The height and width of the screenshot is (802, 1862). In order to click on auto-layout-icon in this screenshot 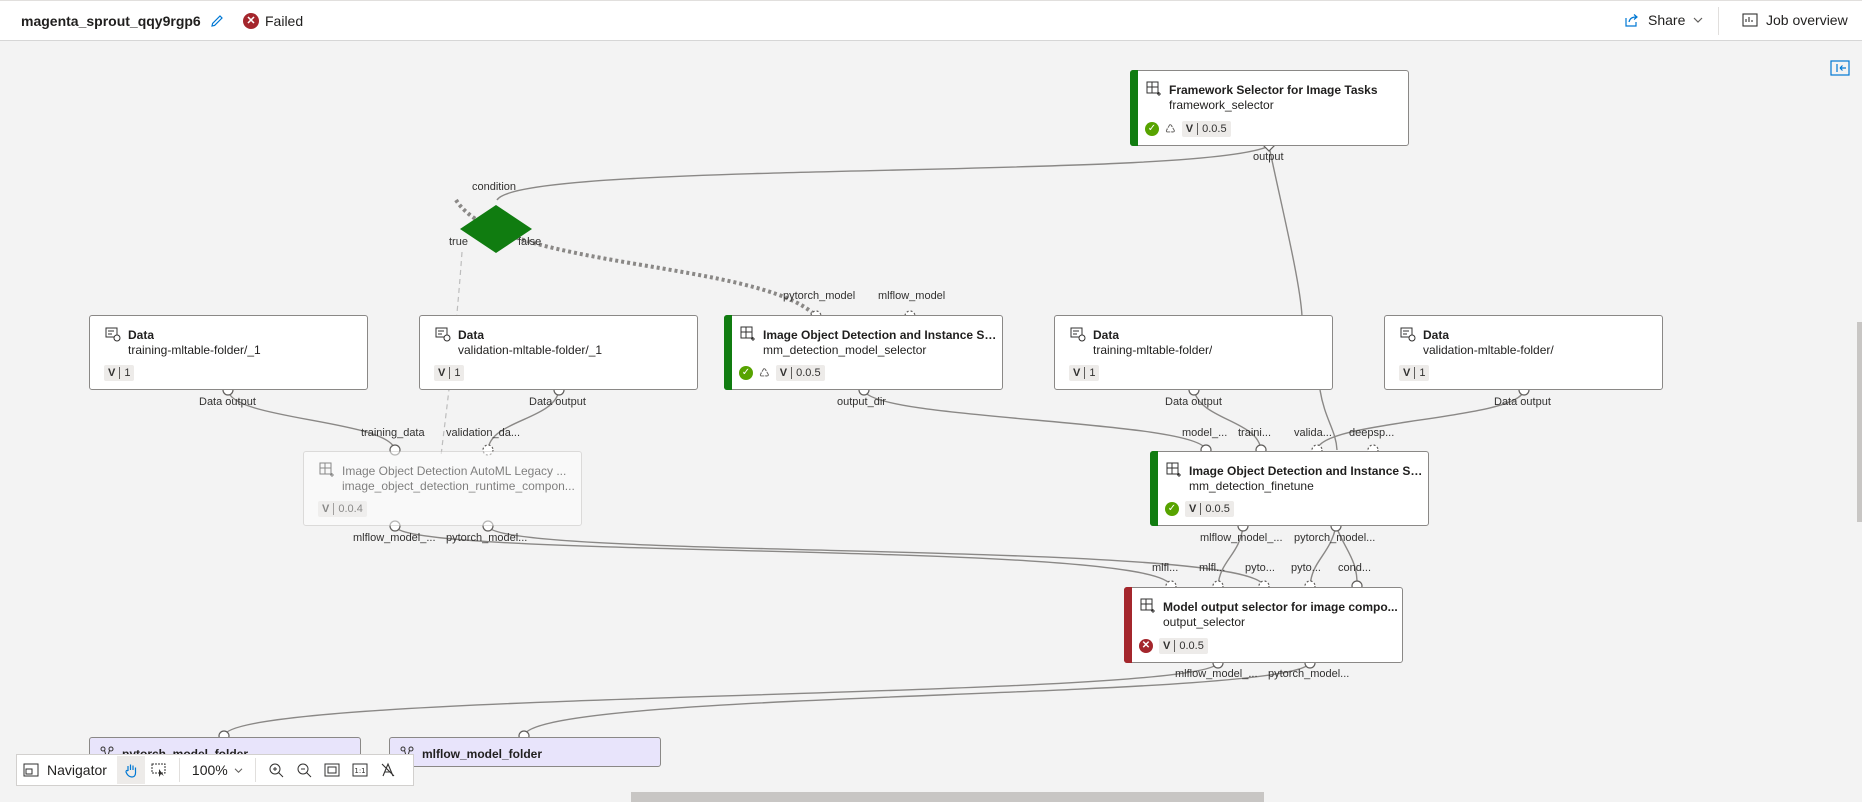, I will do `click(388, 769)`.